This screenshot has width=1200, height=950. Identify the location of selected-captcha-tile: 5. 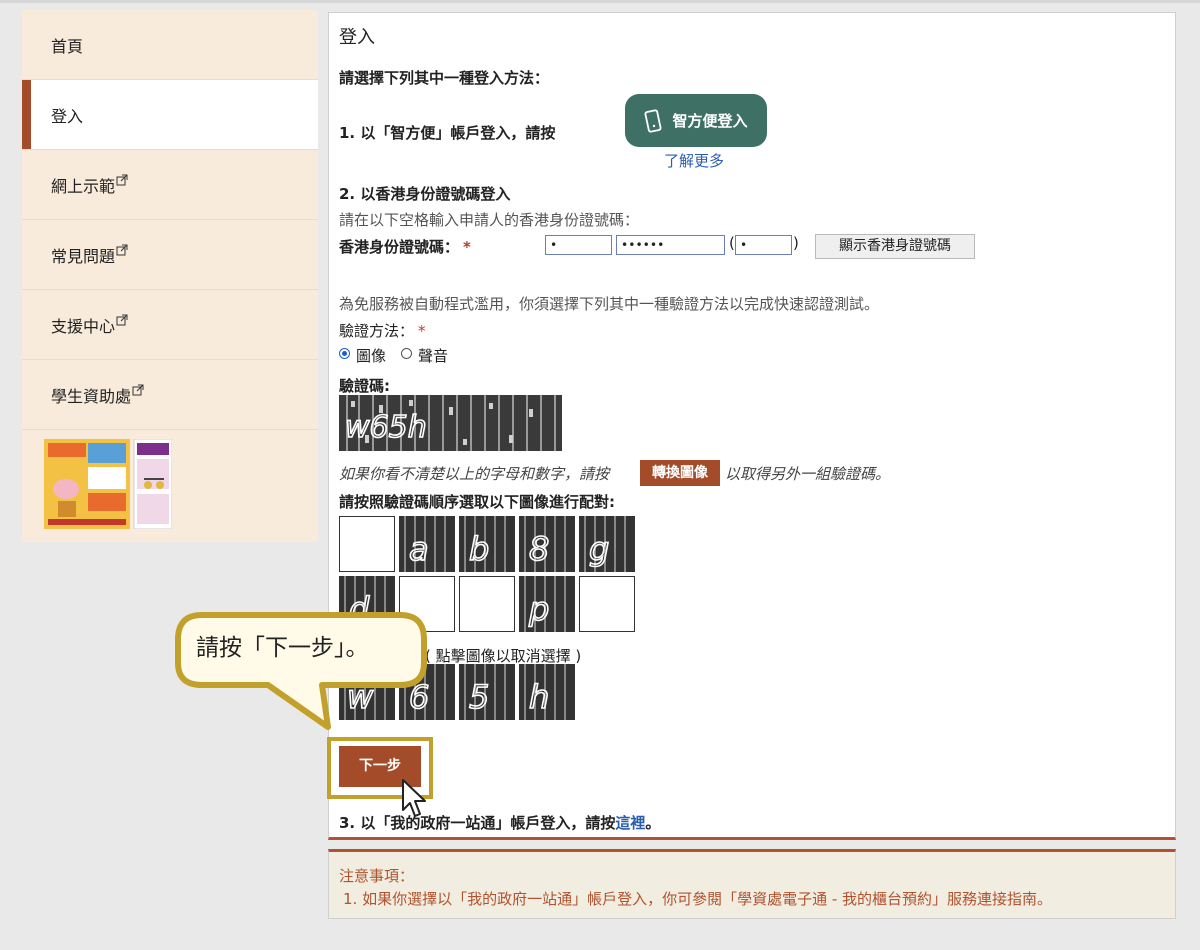
(487, 692).